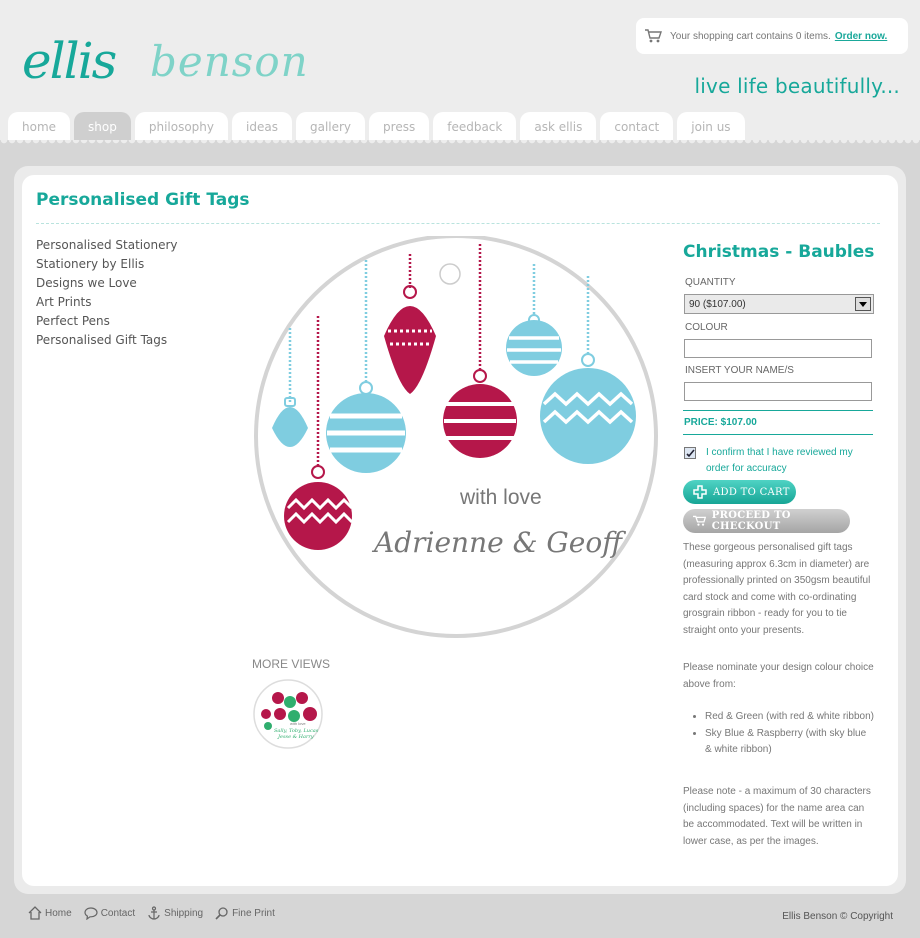  I want to click on home-icon, so click(35, 913).